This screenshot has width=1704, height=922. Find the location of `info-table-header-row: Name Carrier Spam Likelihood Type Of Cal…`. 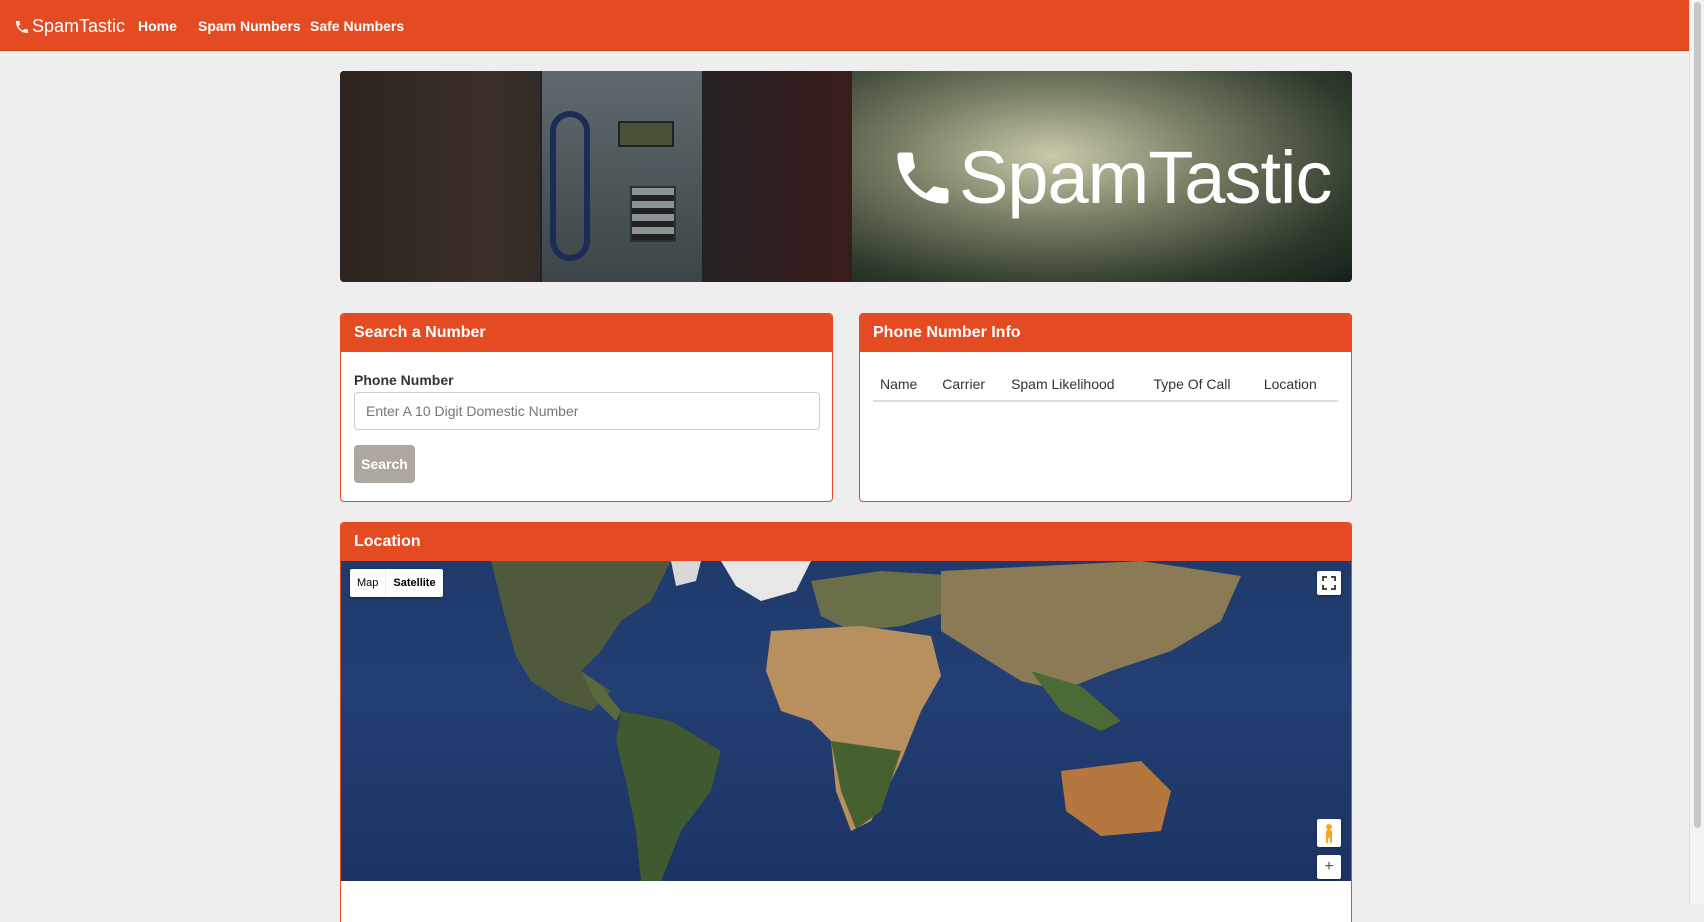

info-table-header-row: Name Carrier Spam Likelihood Type Of Cal… is located at coordinates (1105, 385).